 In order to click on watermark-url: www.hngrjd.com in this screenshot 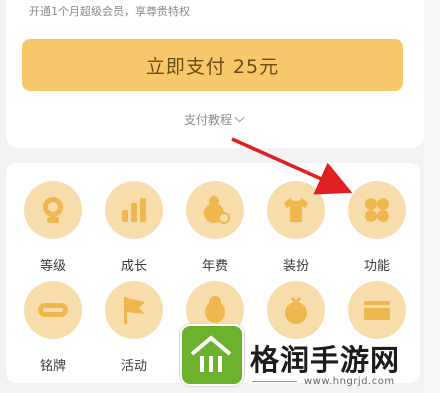, I will do `click(349, 381)`.